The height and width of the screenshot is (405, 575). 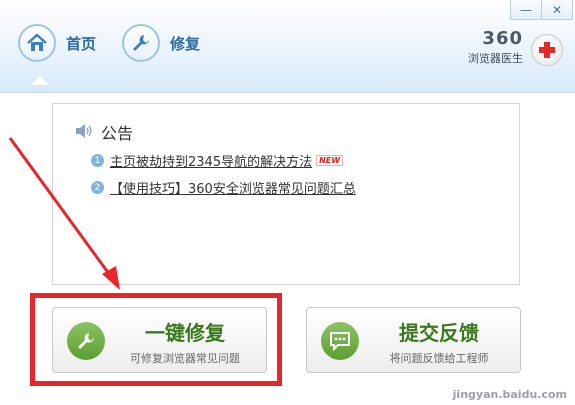 What do you see at coordinates (509, 394) in the screenshot?
I see `watermark-text: jingyan.baidu.com` at bounding box center [509, 394].